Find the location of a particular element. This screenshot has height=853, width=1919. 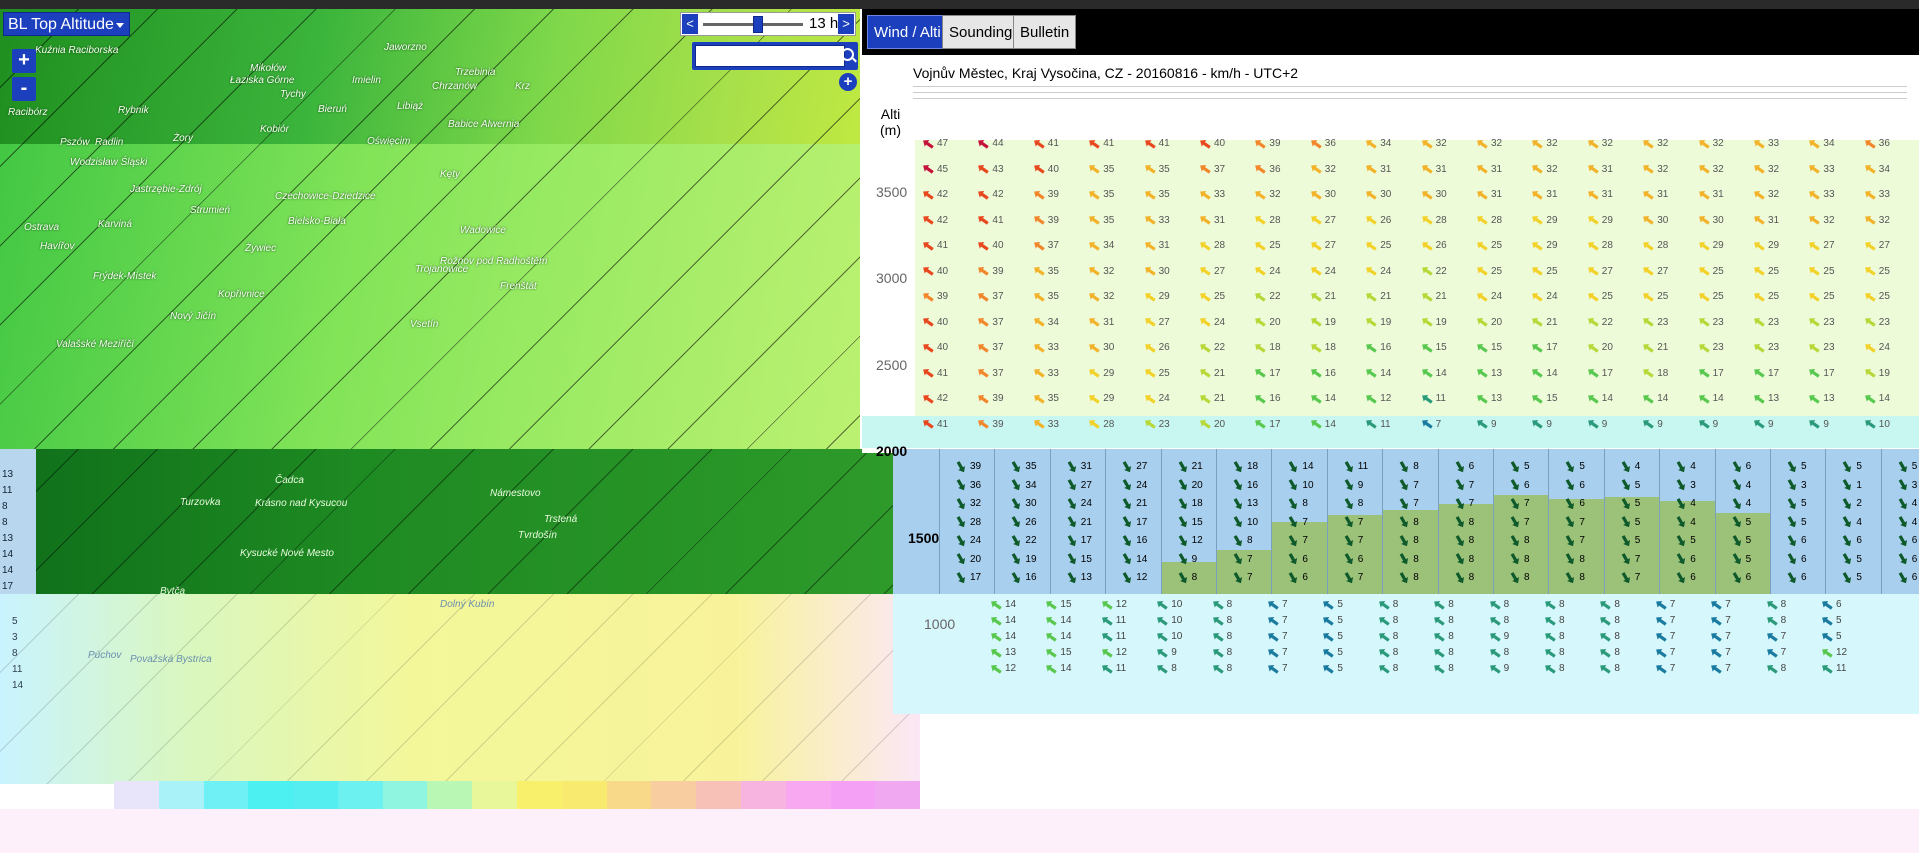

wind-speed-value: 39 is located at coordinates (998, 398).